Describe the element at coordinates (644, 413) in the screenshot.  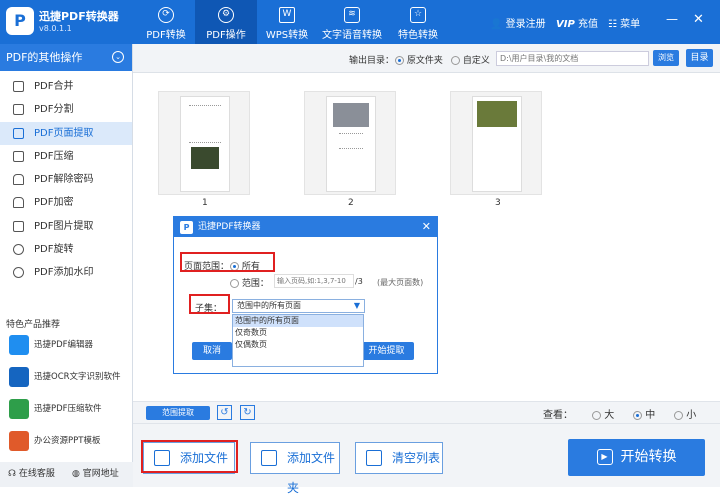
I see `view-medium-option: 中` at that location.